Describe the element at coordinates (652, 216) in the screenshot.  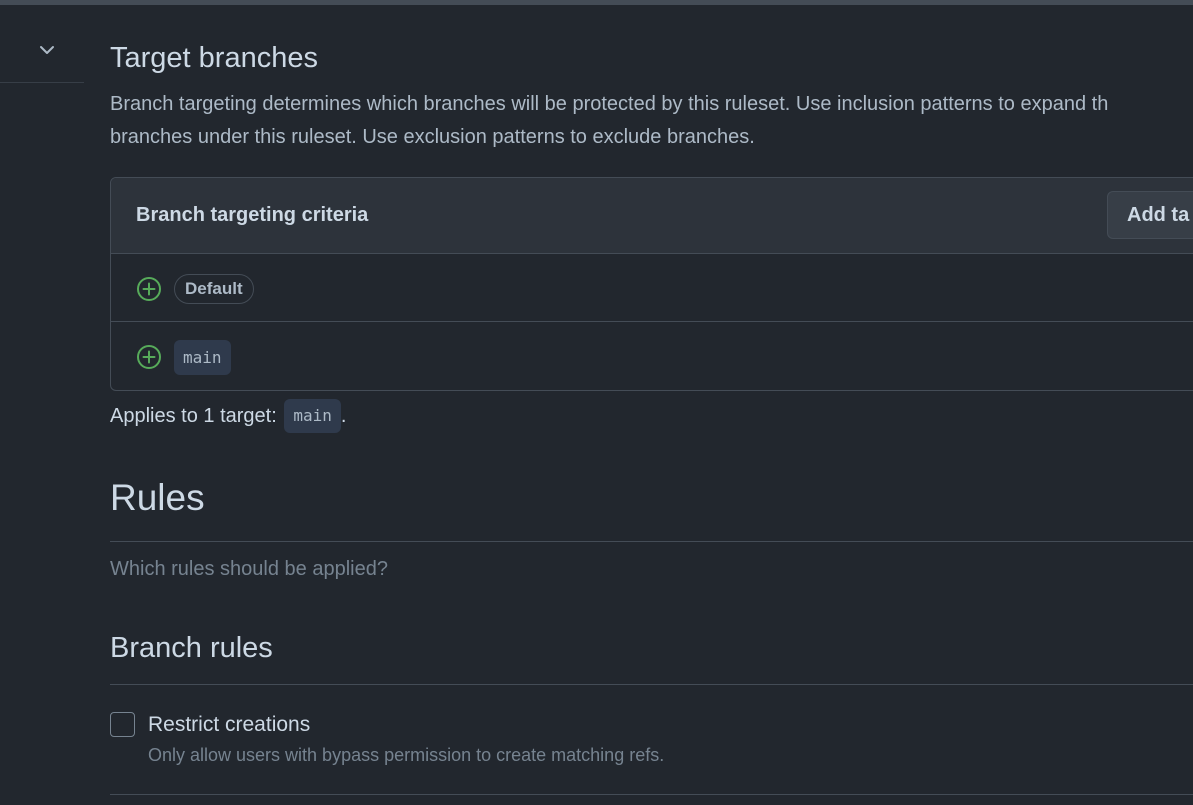
I see `criteria-header: Branch targeting criteria Add ta` at that location.